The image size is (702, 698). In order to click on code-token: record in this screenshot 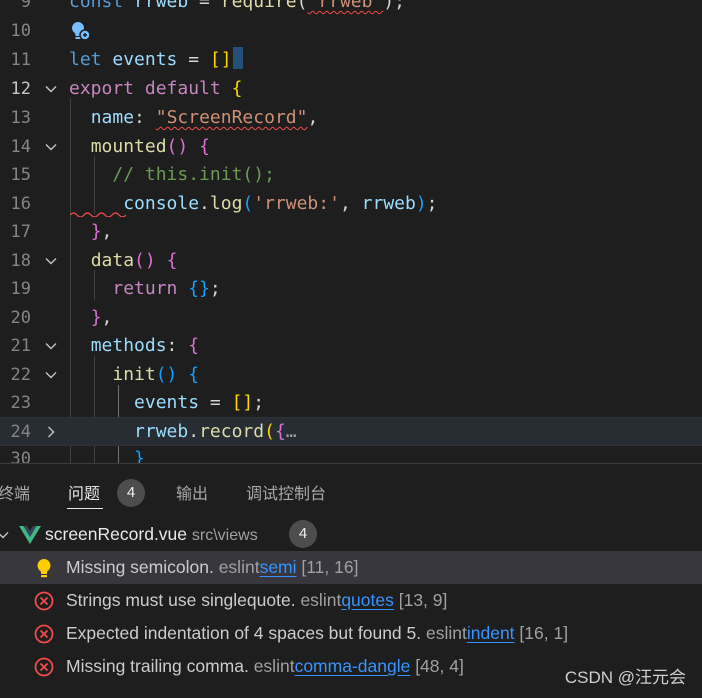, I will do `click(232, 431)`.